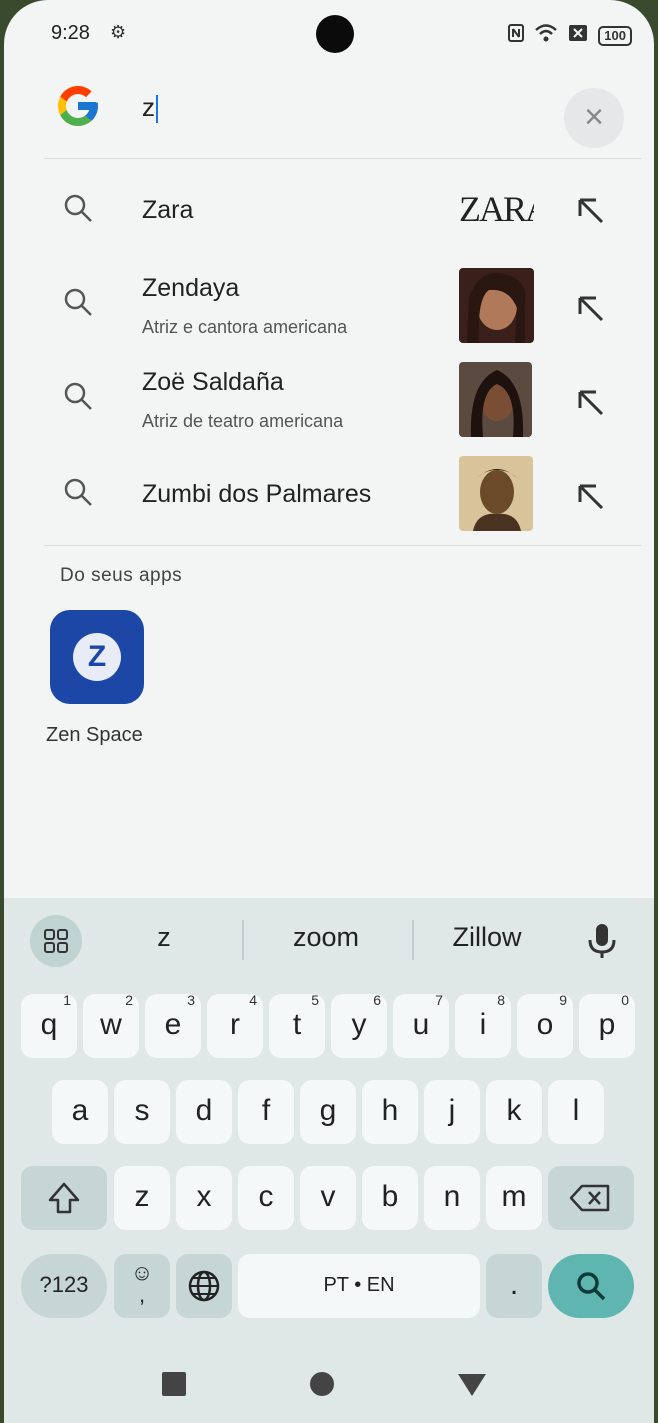 This screenshot has width=658, height=1423. I want to click on front-camera, so click(335, 34).